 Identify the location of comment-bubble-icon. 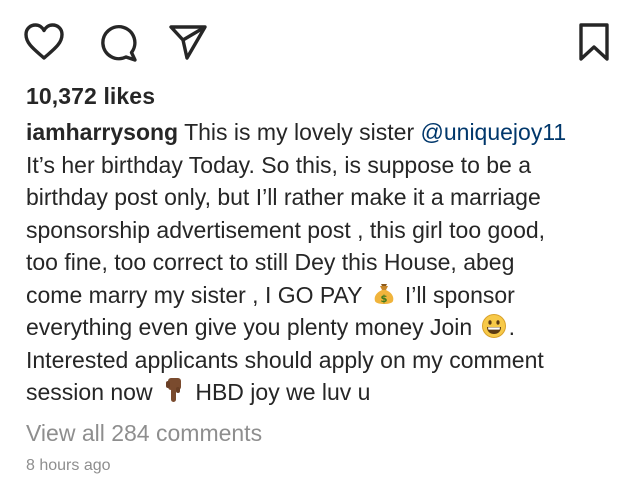
(119, 43).